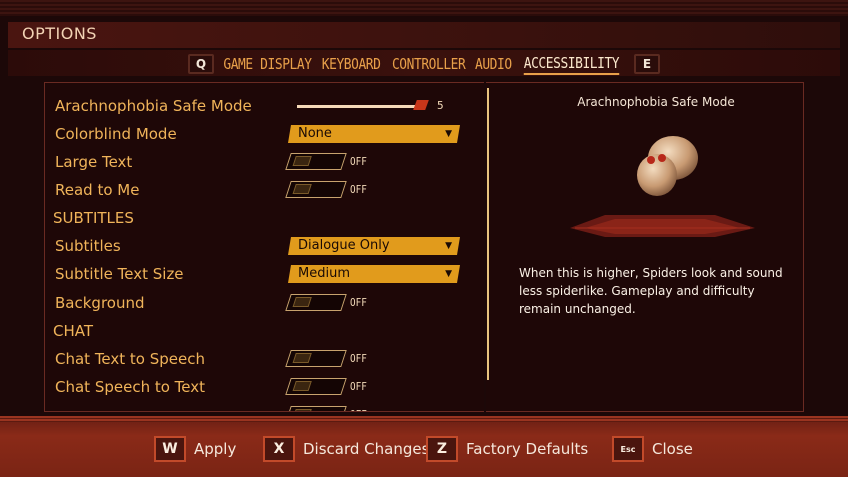 The height and width of the screenshot is (477, 848). I want to click on platform-shape, so click(662, 226).